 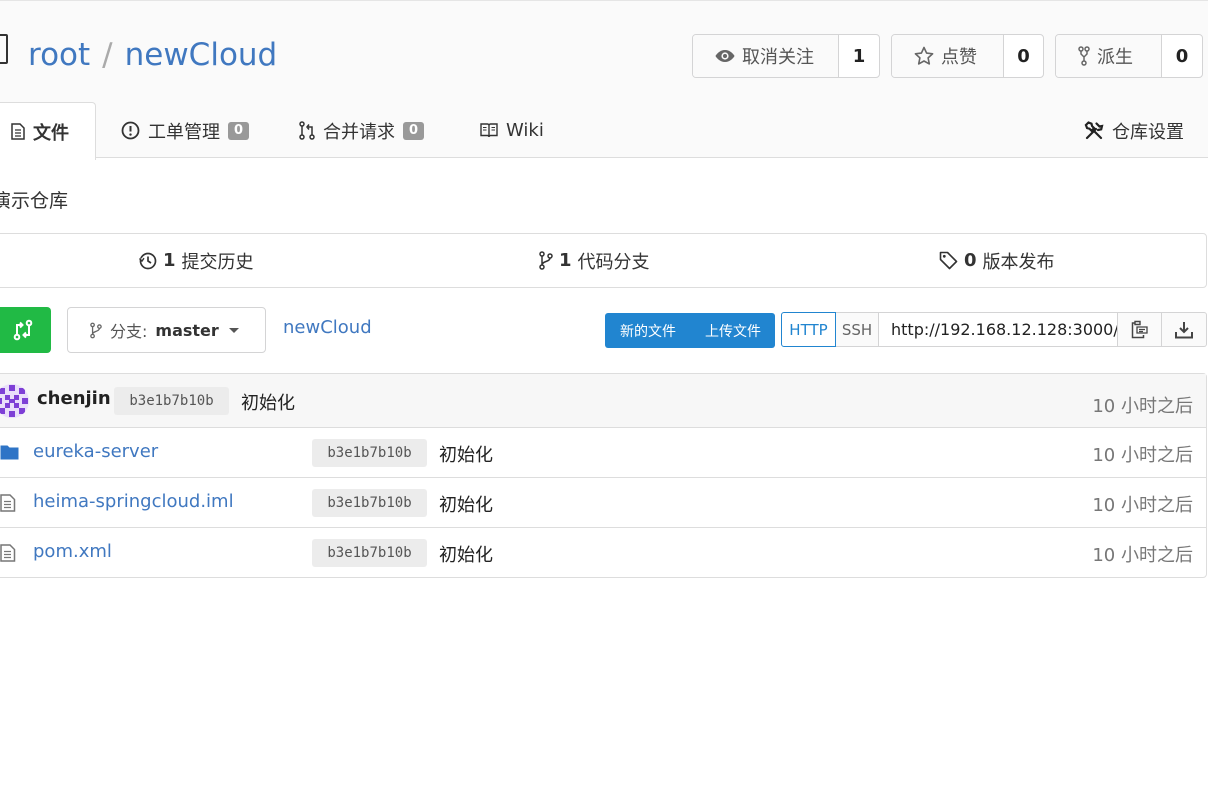 What do you see at coordinates (948, 260) in the screenshot?
I see `tag-icon` at bounding box center [948, 260].